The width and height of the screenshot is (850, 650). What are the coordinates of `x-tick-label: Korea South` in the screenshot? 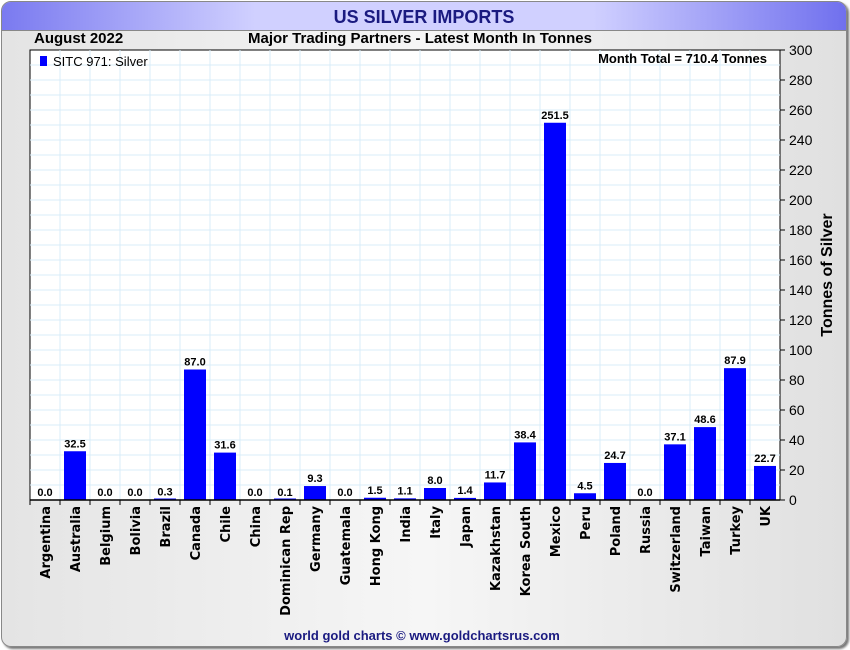 It's located at (526, 551).